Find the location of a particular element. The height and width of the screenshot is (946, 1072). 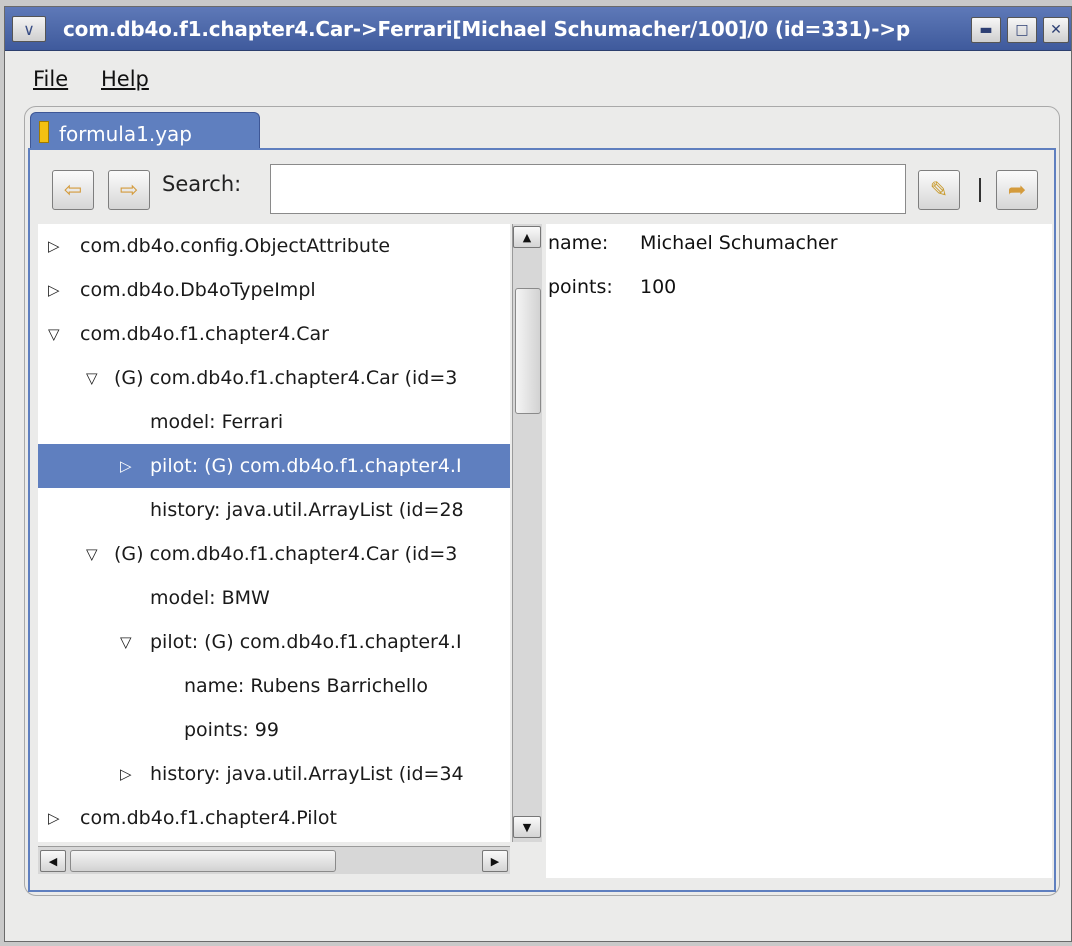

back-button: ⇦ is located at coordinates (73, 190).